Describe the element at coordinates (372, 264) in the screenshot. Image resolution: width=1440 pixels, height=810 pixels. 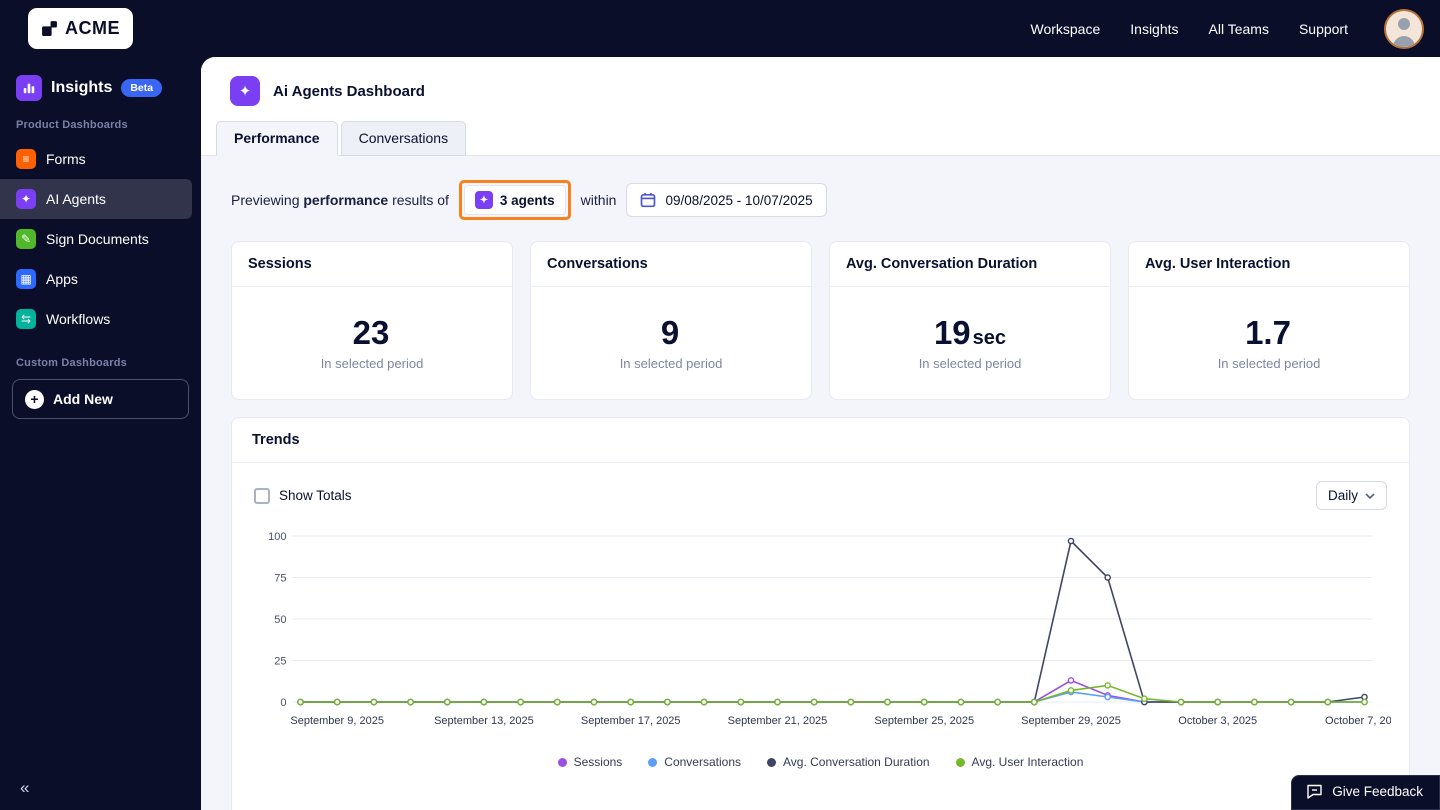
I see `stat-label: Sessions` at that location.